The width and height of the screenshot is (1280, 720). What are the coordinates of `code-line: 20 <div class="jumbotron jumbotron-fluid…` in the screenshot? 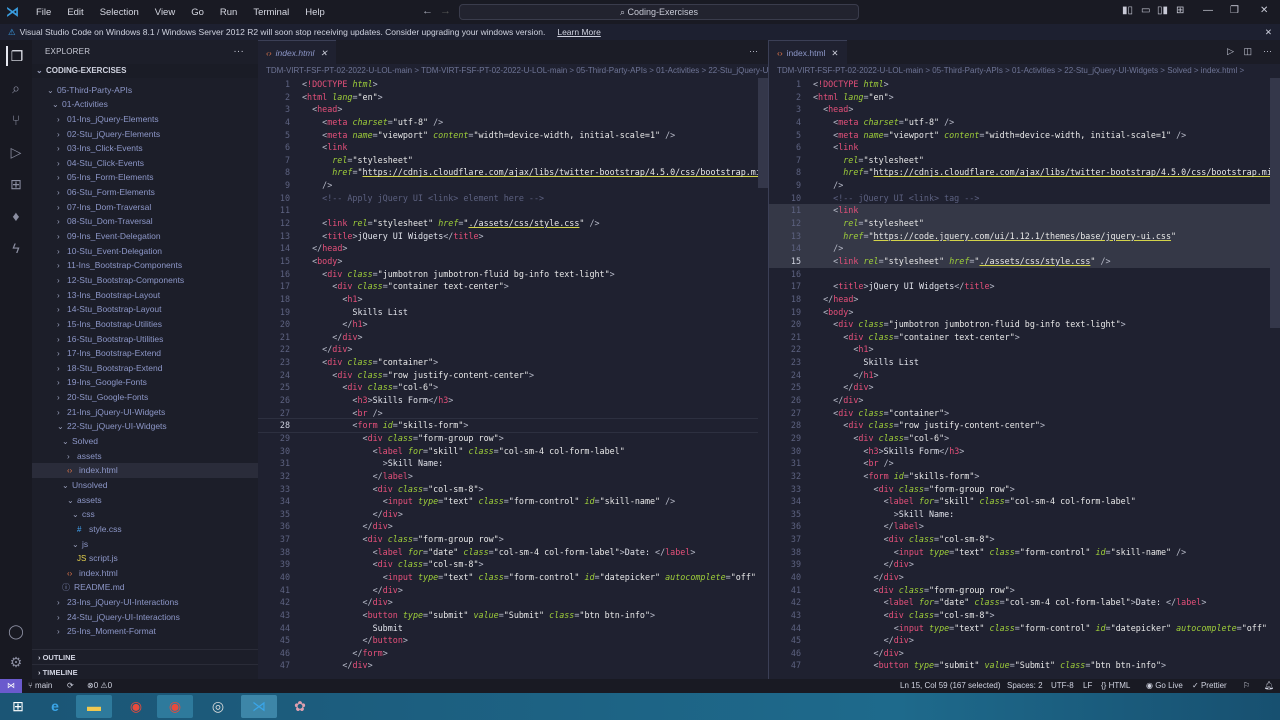 It's located at (1024, 324).